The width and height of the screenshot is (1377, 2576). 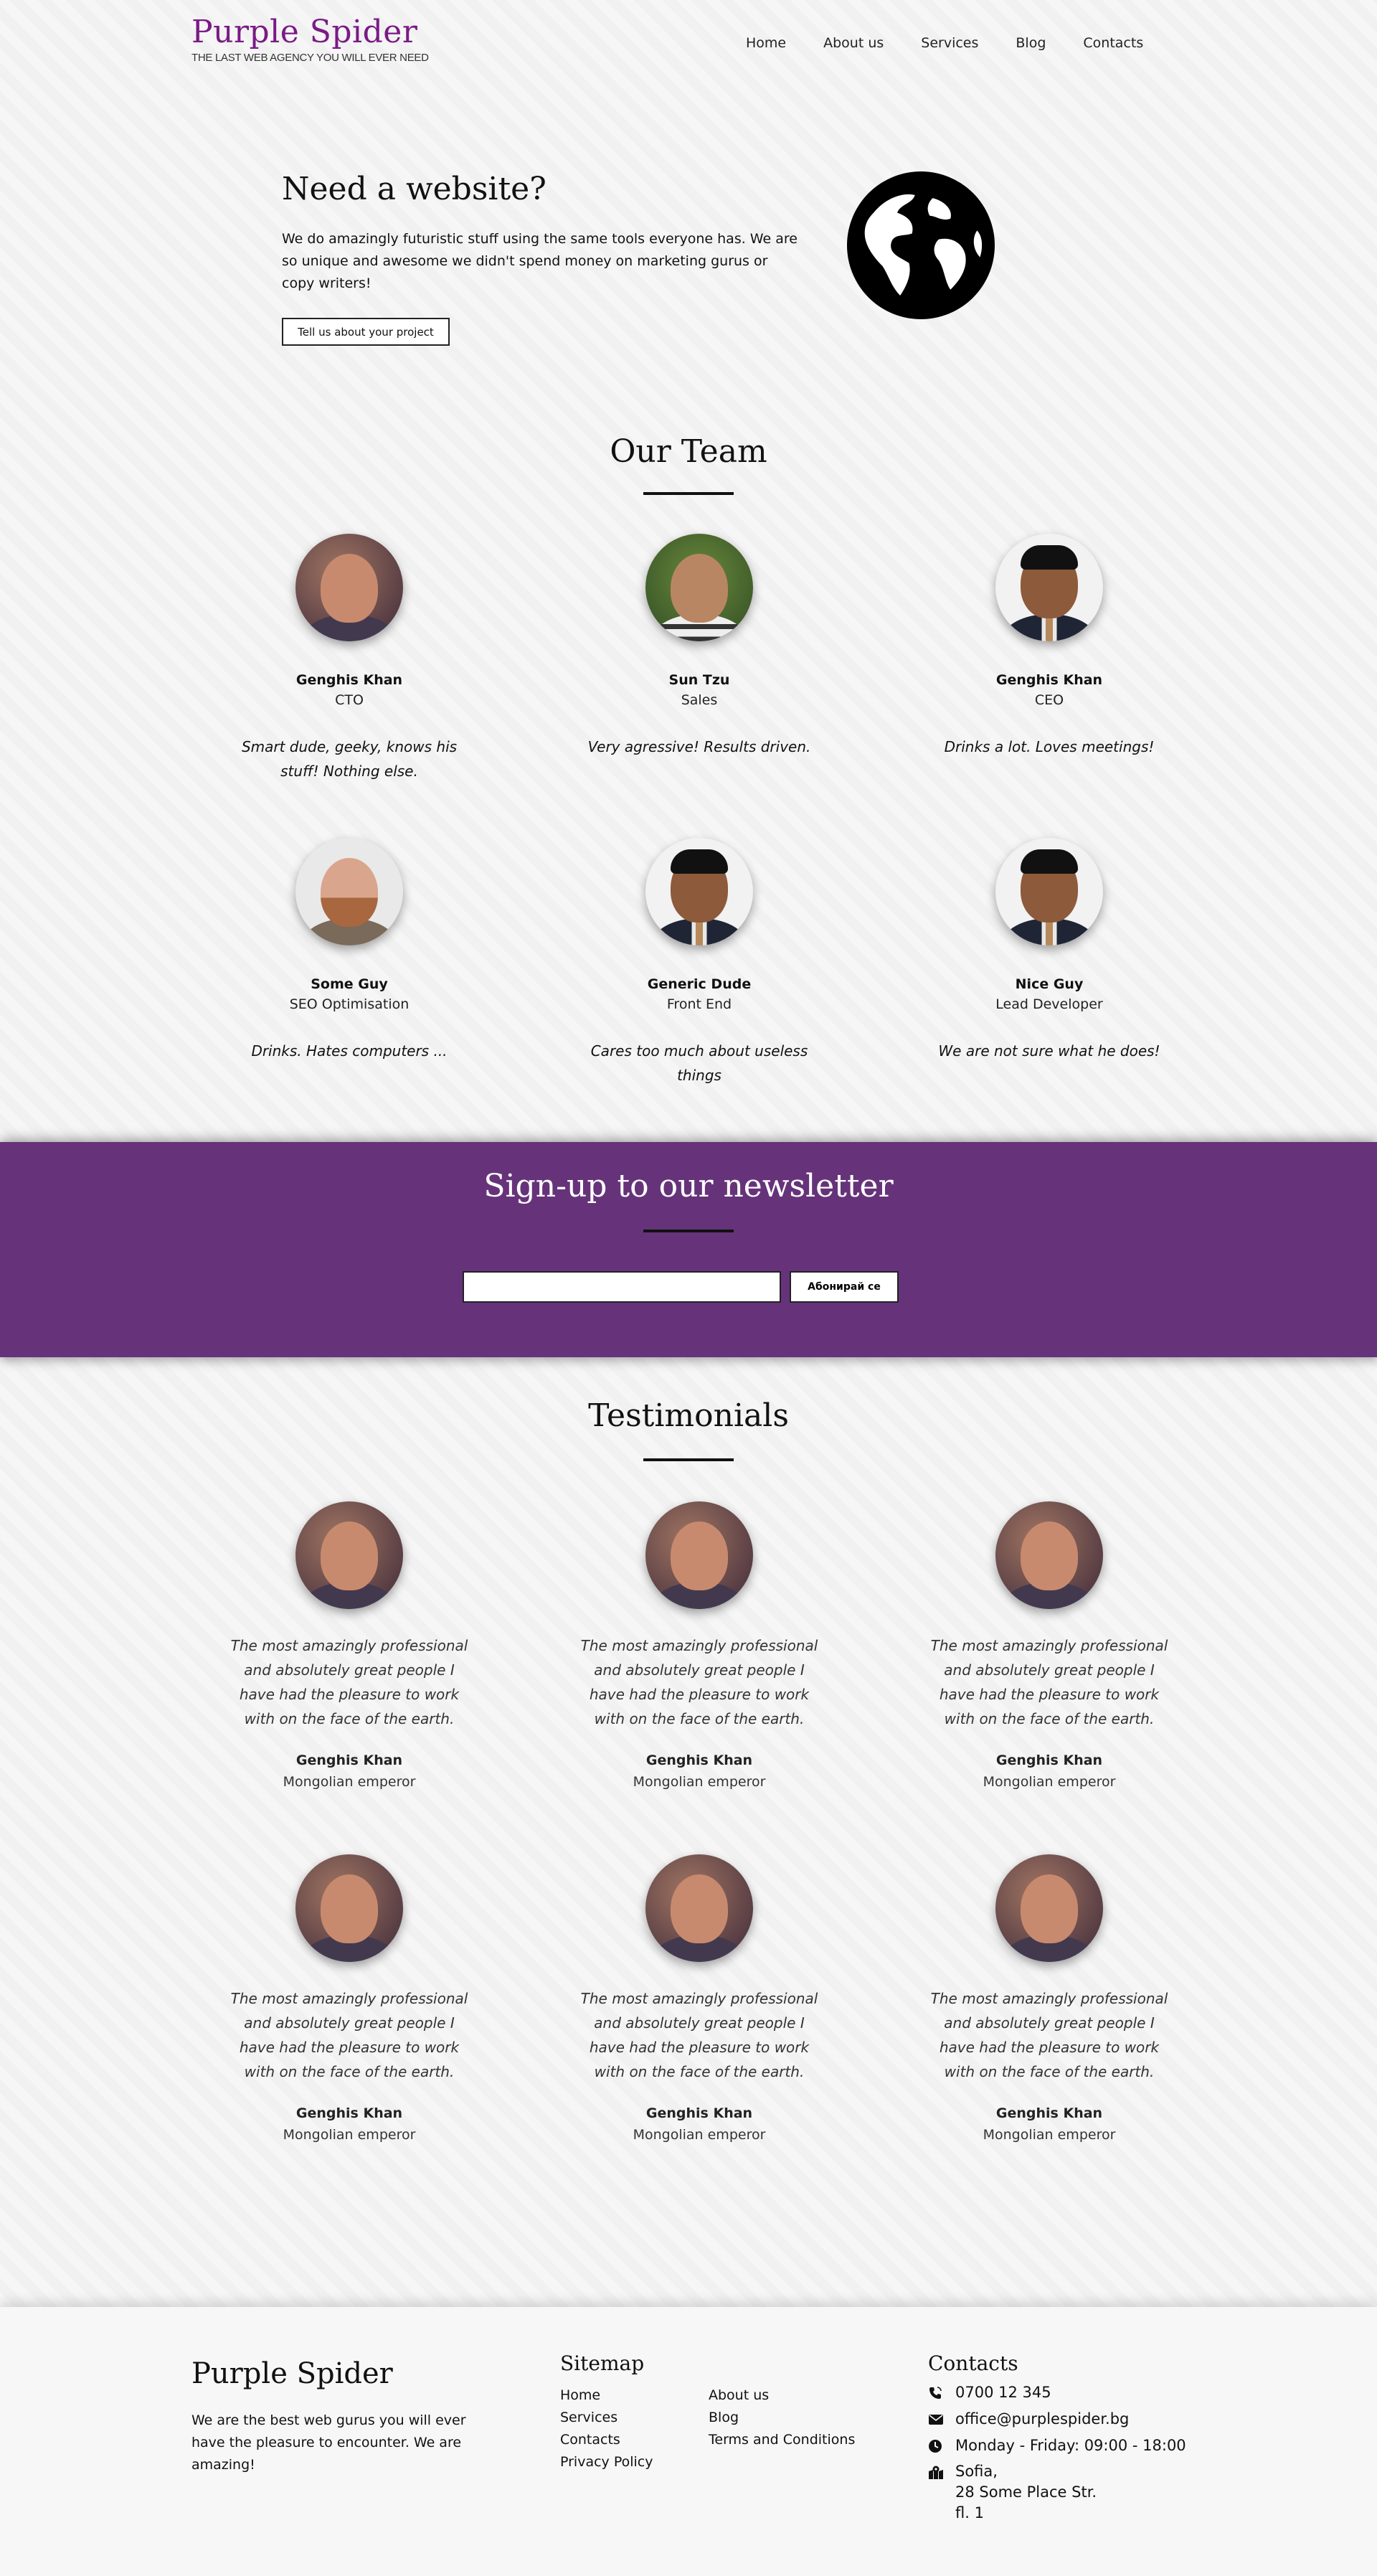 I want to click on footer-link-privacy-policy: Privacy Policy, so click(x=606, y=2462).